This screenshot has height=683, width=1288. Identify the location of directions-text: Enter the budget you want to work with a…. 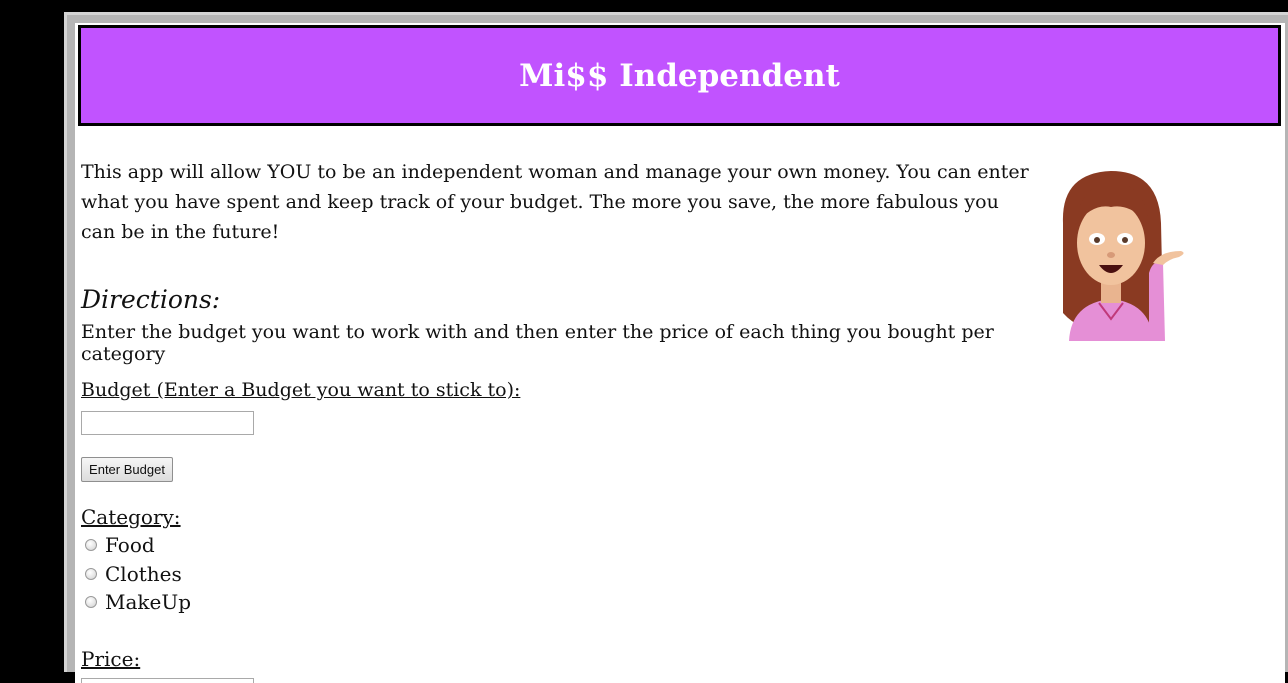
(537, 343).